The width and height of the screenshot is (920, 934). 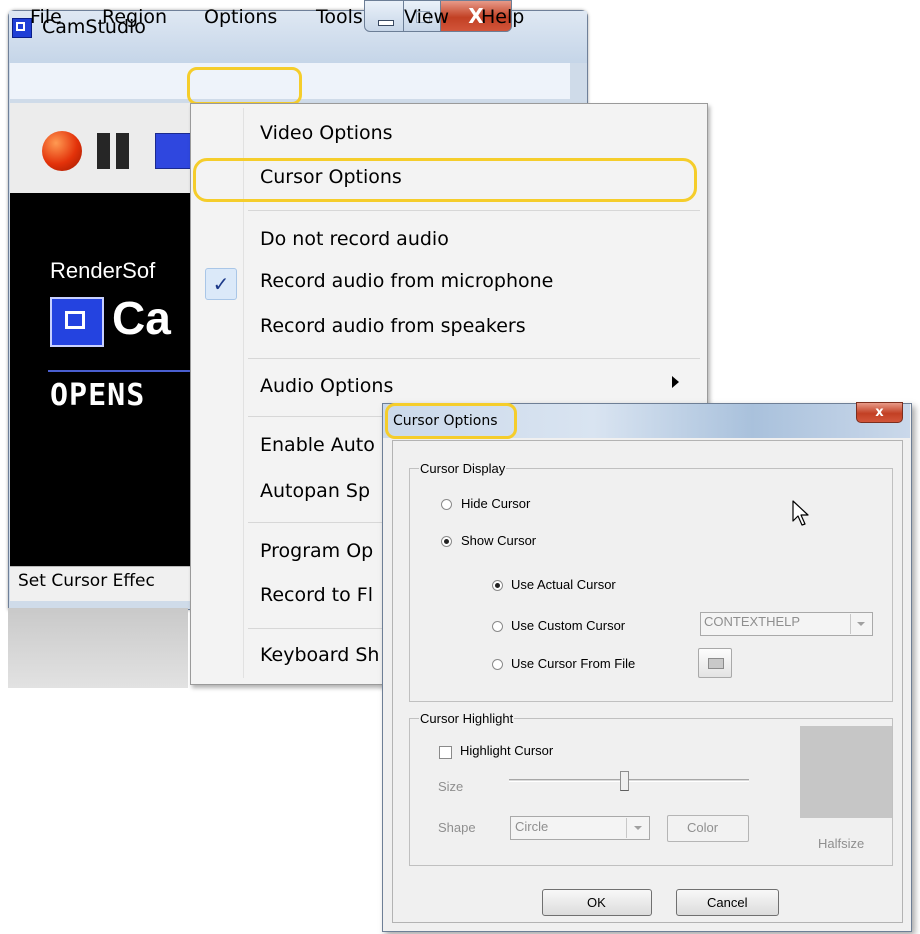 What do you see at coordinates (426, 17) in the screenshot?
I see `menu-view: View` at bounding box center [426, 17].